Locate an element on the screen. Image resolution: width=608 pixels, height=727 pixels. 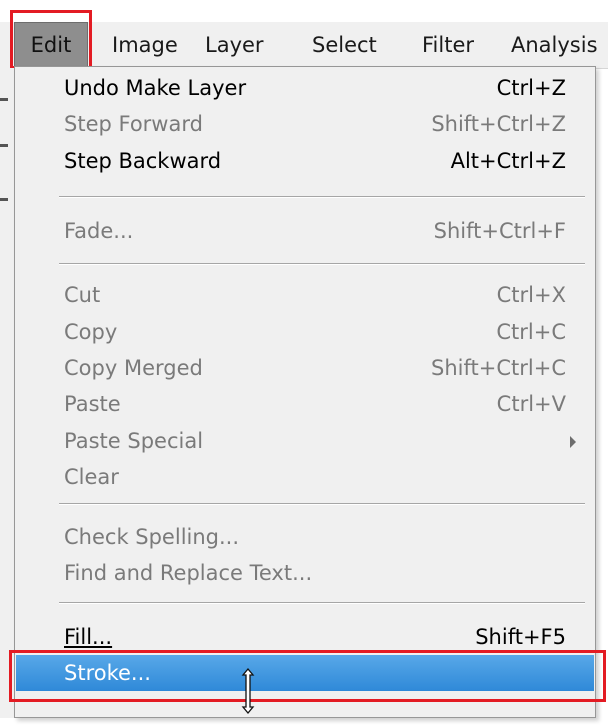
menu-image: Image is located at coordinates (145, 45).